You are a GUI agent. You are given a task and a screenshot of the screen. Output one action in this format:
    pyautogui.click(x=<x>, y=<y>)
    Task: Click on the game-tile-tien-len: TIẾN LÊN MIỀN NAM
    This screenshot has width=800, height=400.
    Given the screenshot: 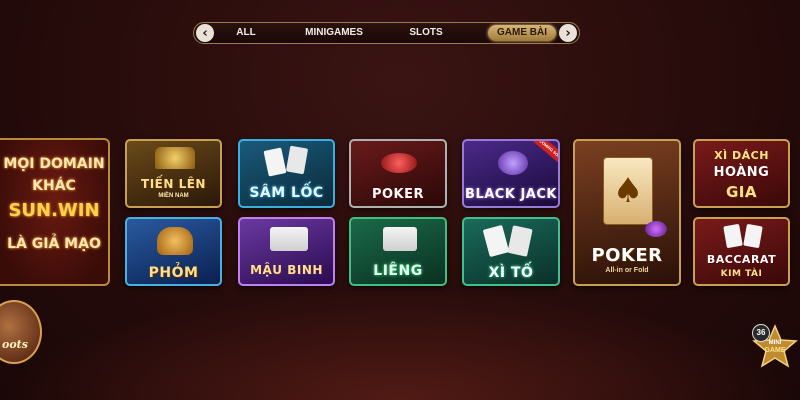 What is the action you would take?
    pyautogui.click(x=173, y=173)
    